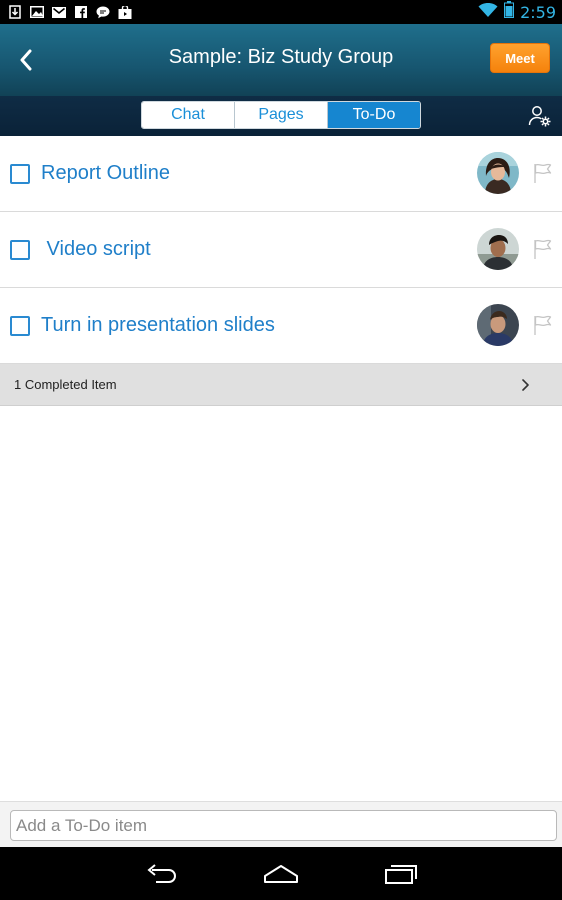  Describe the element at coordinates (520, 58) in the screenshot. I see `meet-button: Meet` at that location.